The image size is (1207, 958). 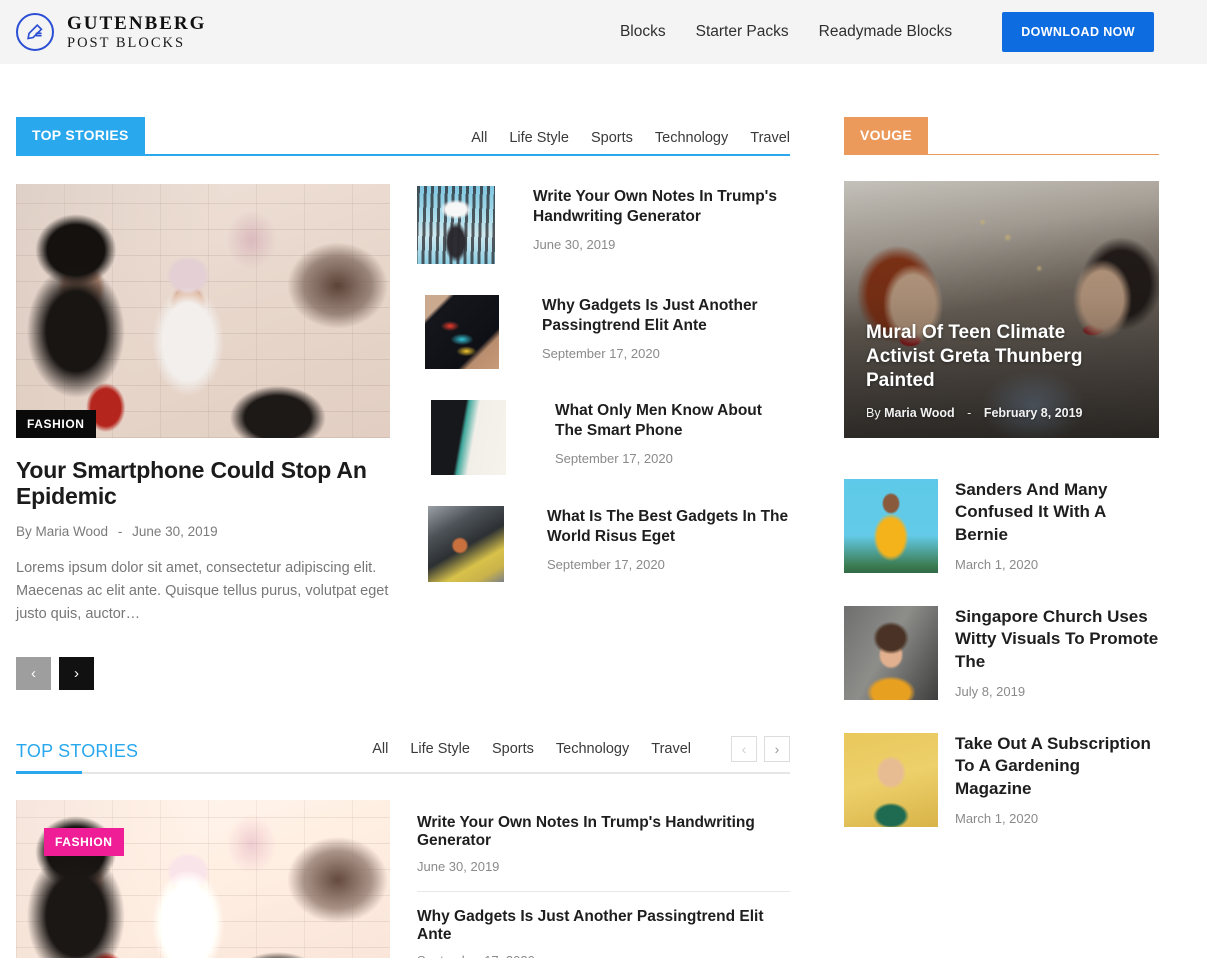 I want to click on featured-article-meta: By Maria Wood - June 30, 2019, so click(x=203, y=531).